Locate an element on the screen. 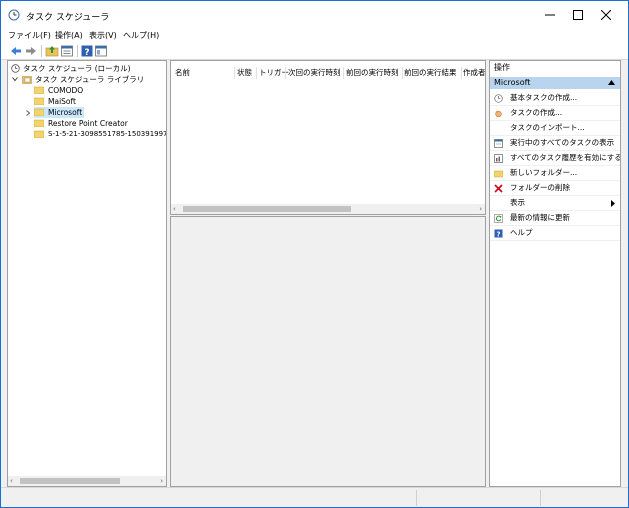 The image size is (629, 508). new-folder-icon is located at coordinates (498, 174).